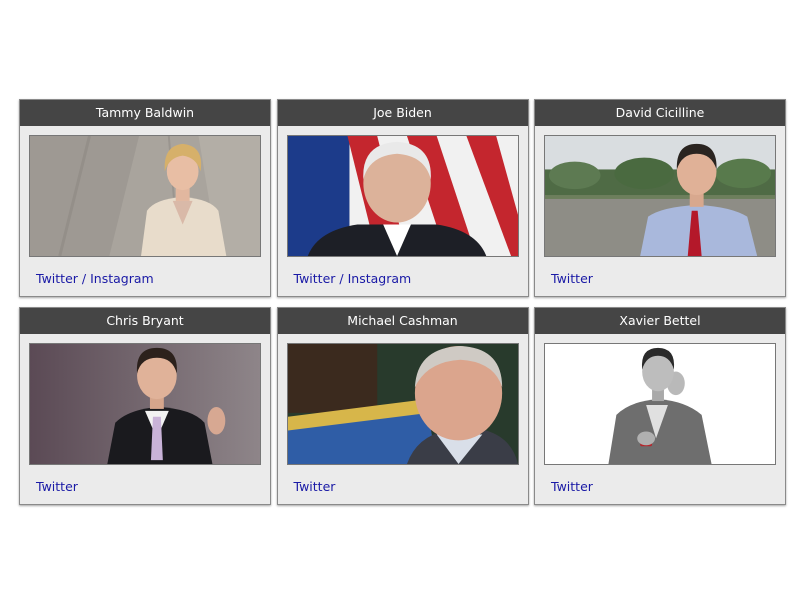 This screenshot has width=800, height=600. I want to click on card-title: Chris Bryant, so click(145, 321).